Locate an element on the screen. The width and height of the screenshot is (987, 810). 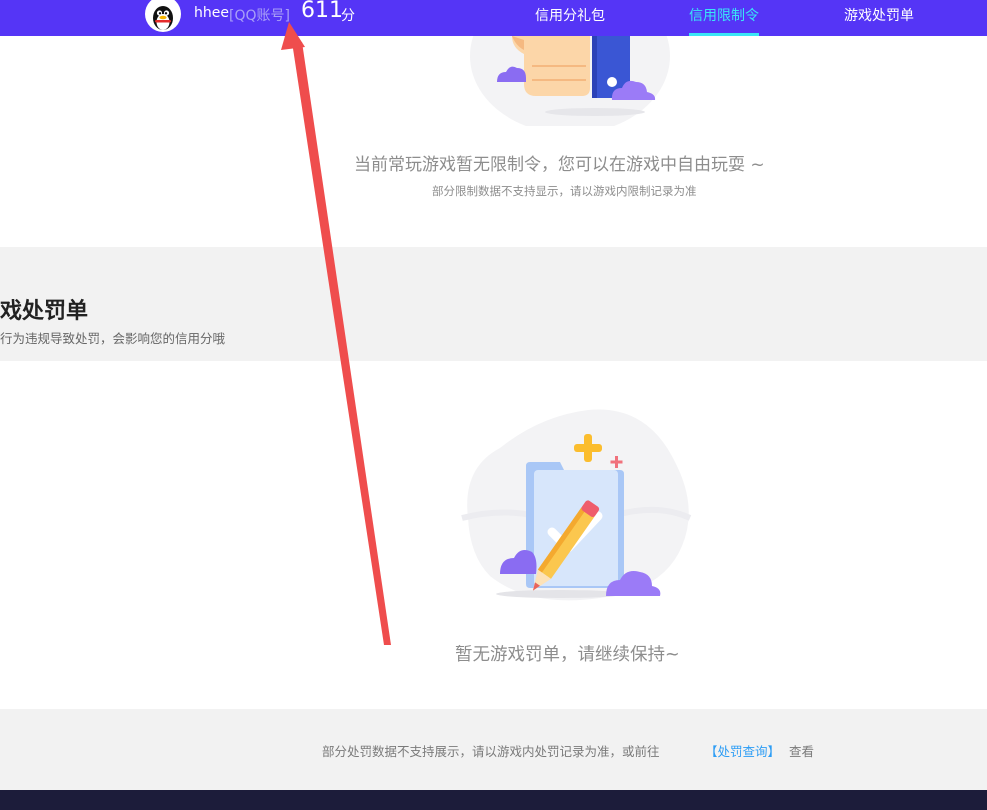
section-description: 行为违规导致处罚，会影响您的信用分哦 is located at coordinates (113, 338).